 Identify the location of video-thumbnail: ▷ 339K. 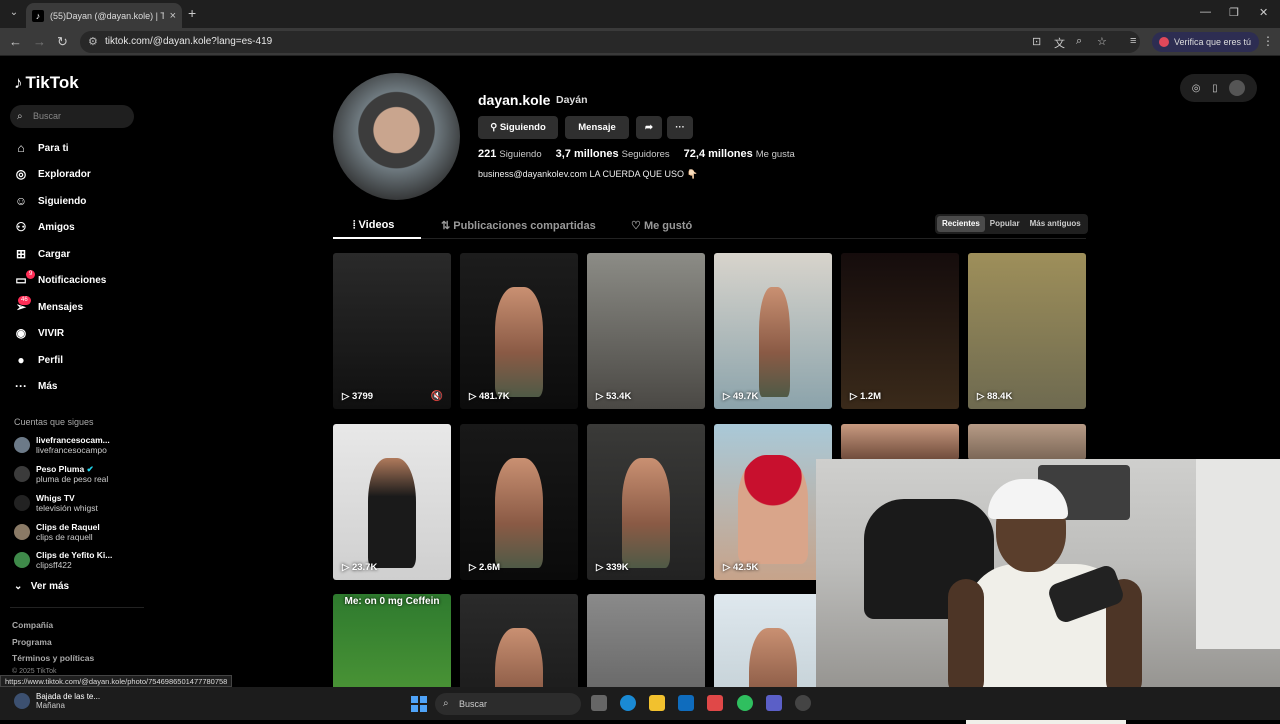
(646, 502).